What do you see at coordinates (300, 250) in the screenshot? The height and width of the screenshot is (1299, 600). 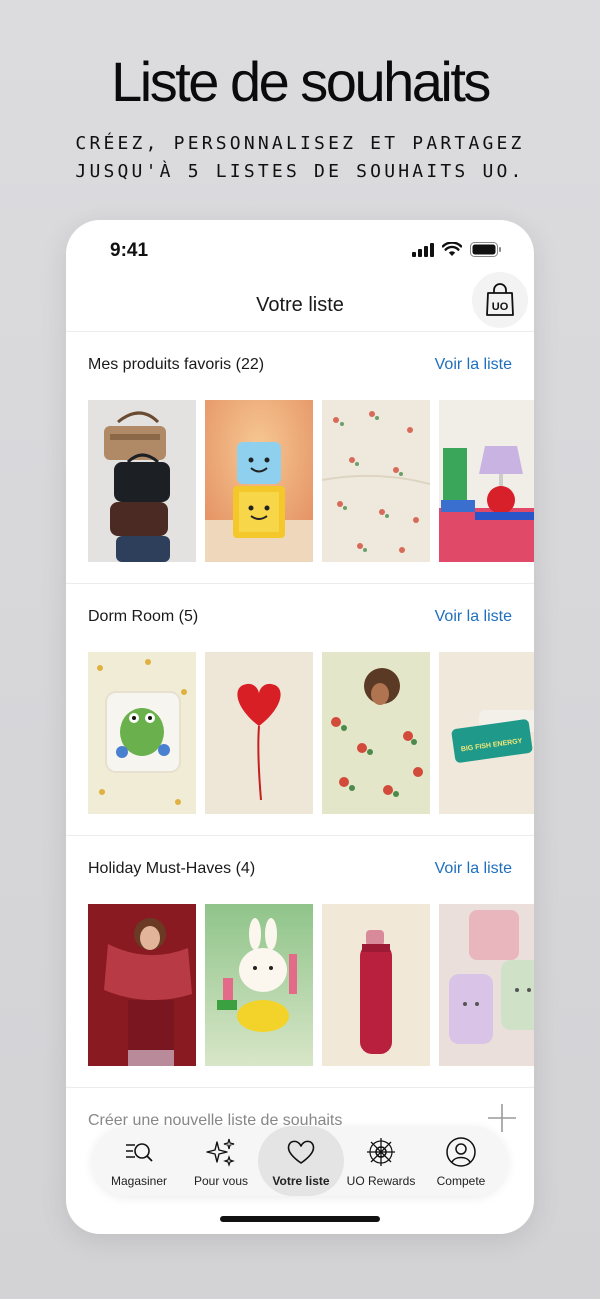 I see `status-bar: 9:41` at bounding box center [300, 250].